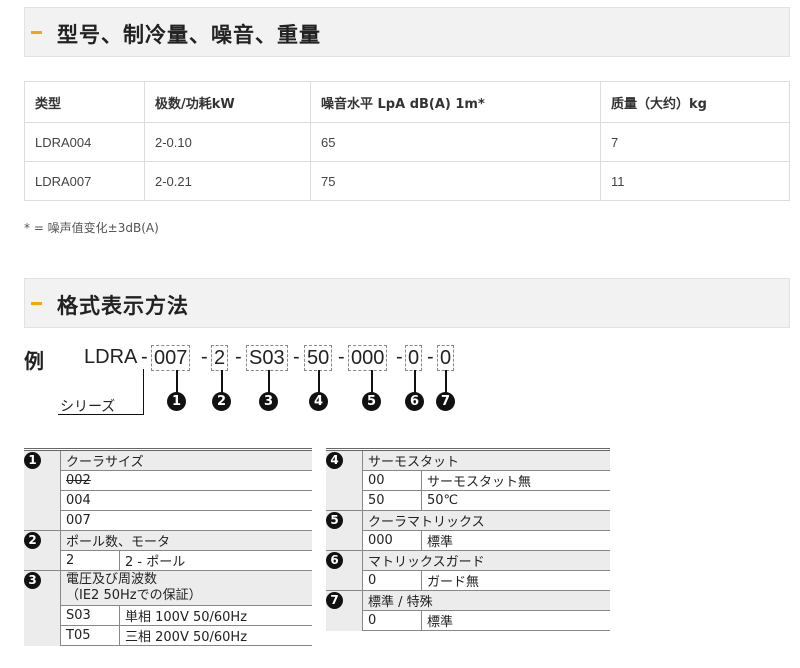  What do you see at coordinates (220, 358) in the screenshot?
I see `code-part-2: 2` at bounding box center [220, 358].